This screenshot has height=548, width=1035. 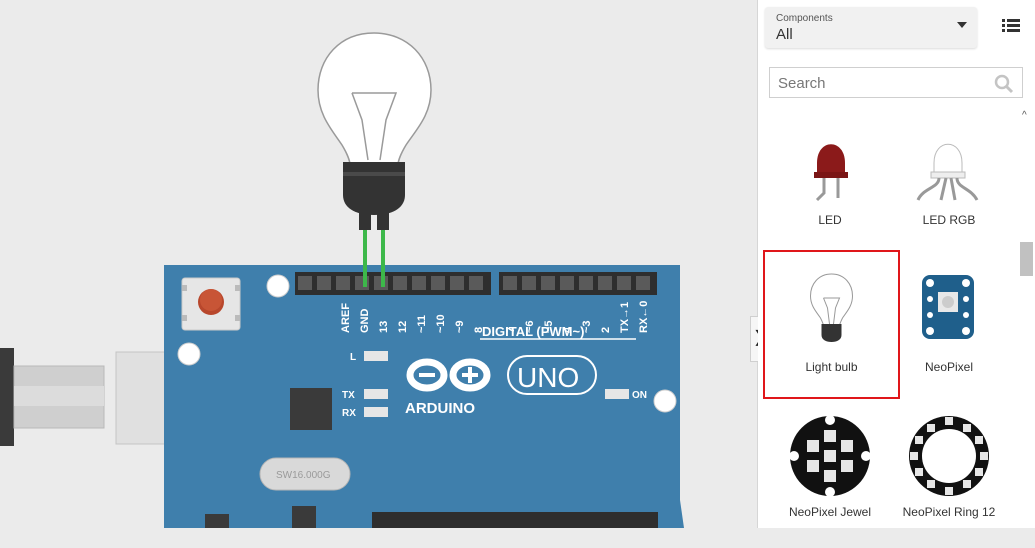 I want to click on components-dropdown-label: Components, so click(x=804, y=18).